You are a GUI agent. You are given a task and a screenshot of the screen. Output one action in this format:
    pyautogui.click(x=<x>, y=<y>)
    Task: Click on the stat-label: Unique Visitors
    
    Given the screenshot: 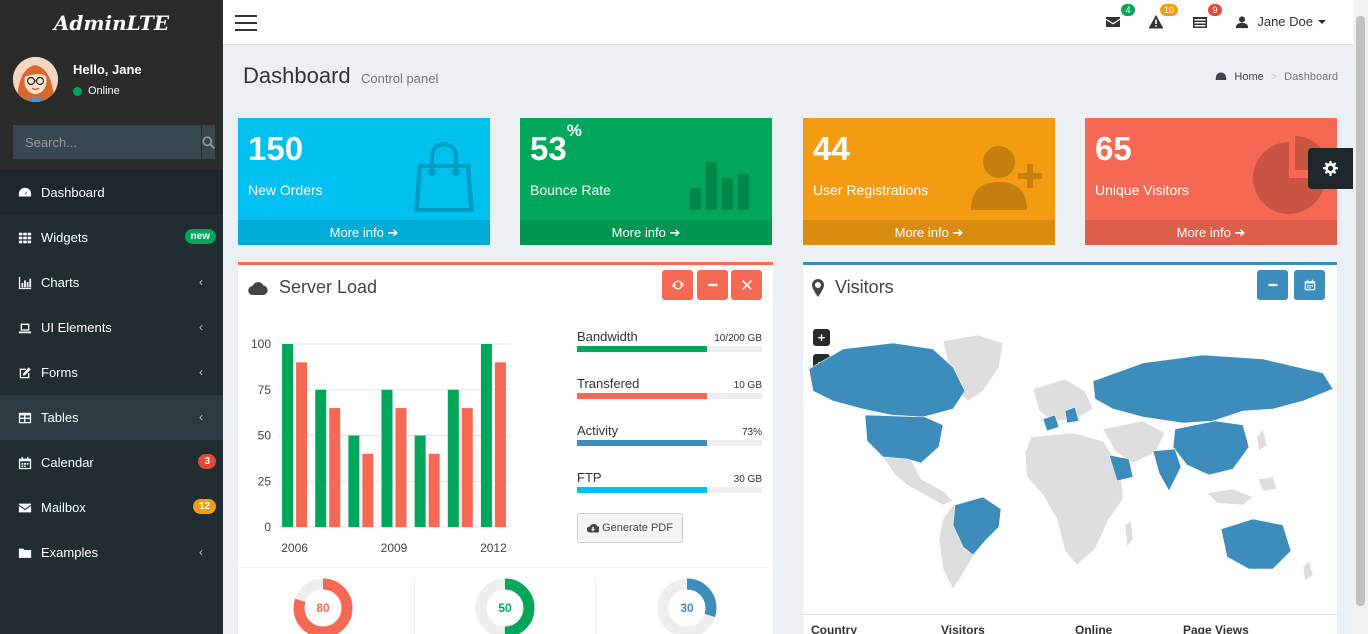 What is the action you would take?
    pyautogui.click(x=1142, y=190)
    